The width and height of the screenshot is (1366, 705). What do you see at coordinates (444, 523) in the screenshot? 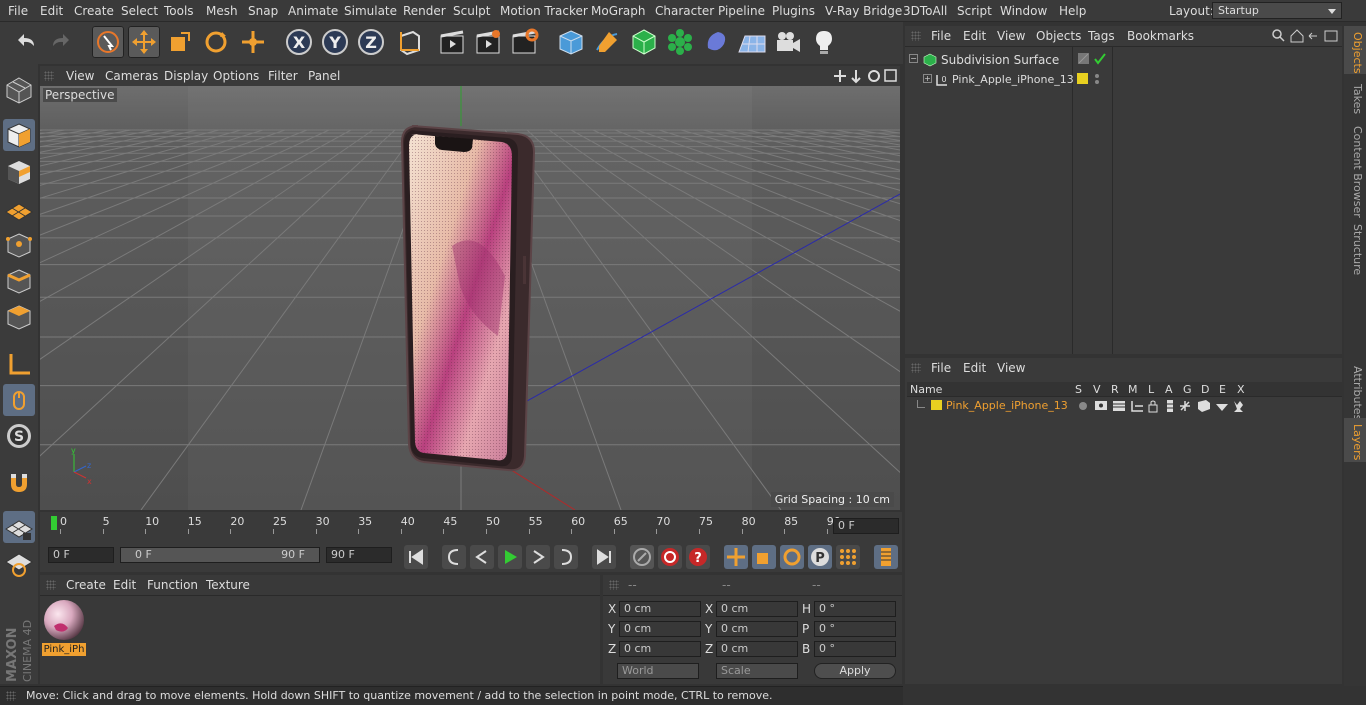
I see `frame-ruler: 051015202530354045505560657075808590` at bounding box center [444, 523].